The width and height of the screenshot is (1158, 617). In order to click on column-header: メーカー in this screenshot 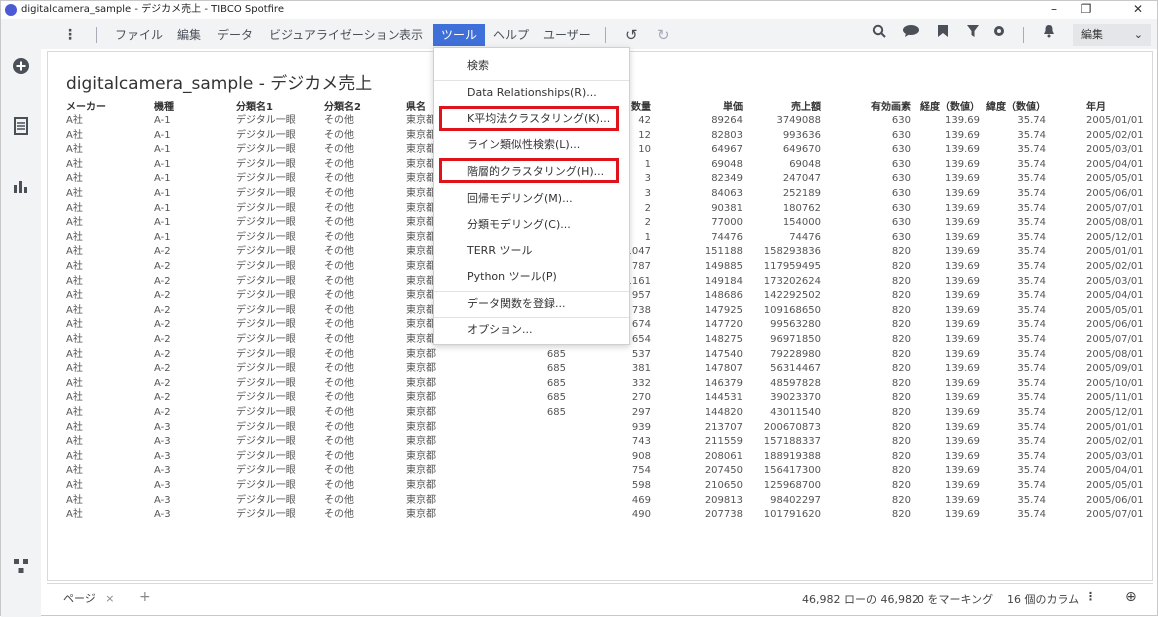, I will do `click(96, 105)`.